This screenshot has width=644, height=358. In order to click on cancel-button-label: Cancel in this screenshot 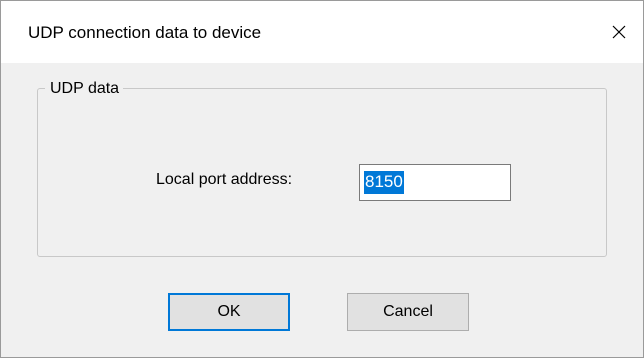, I will do `click(408, 311)`.